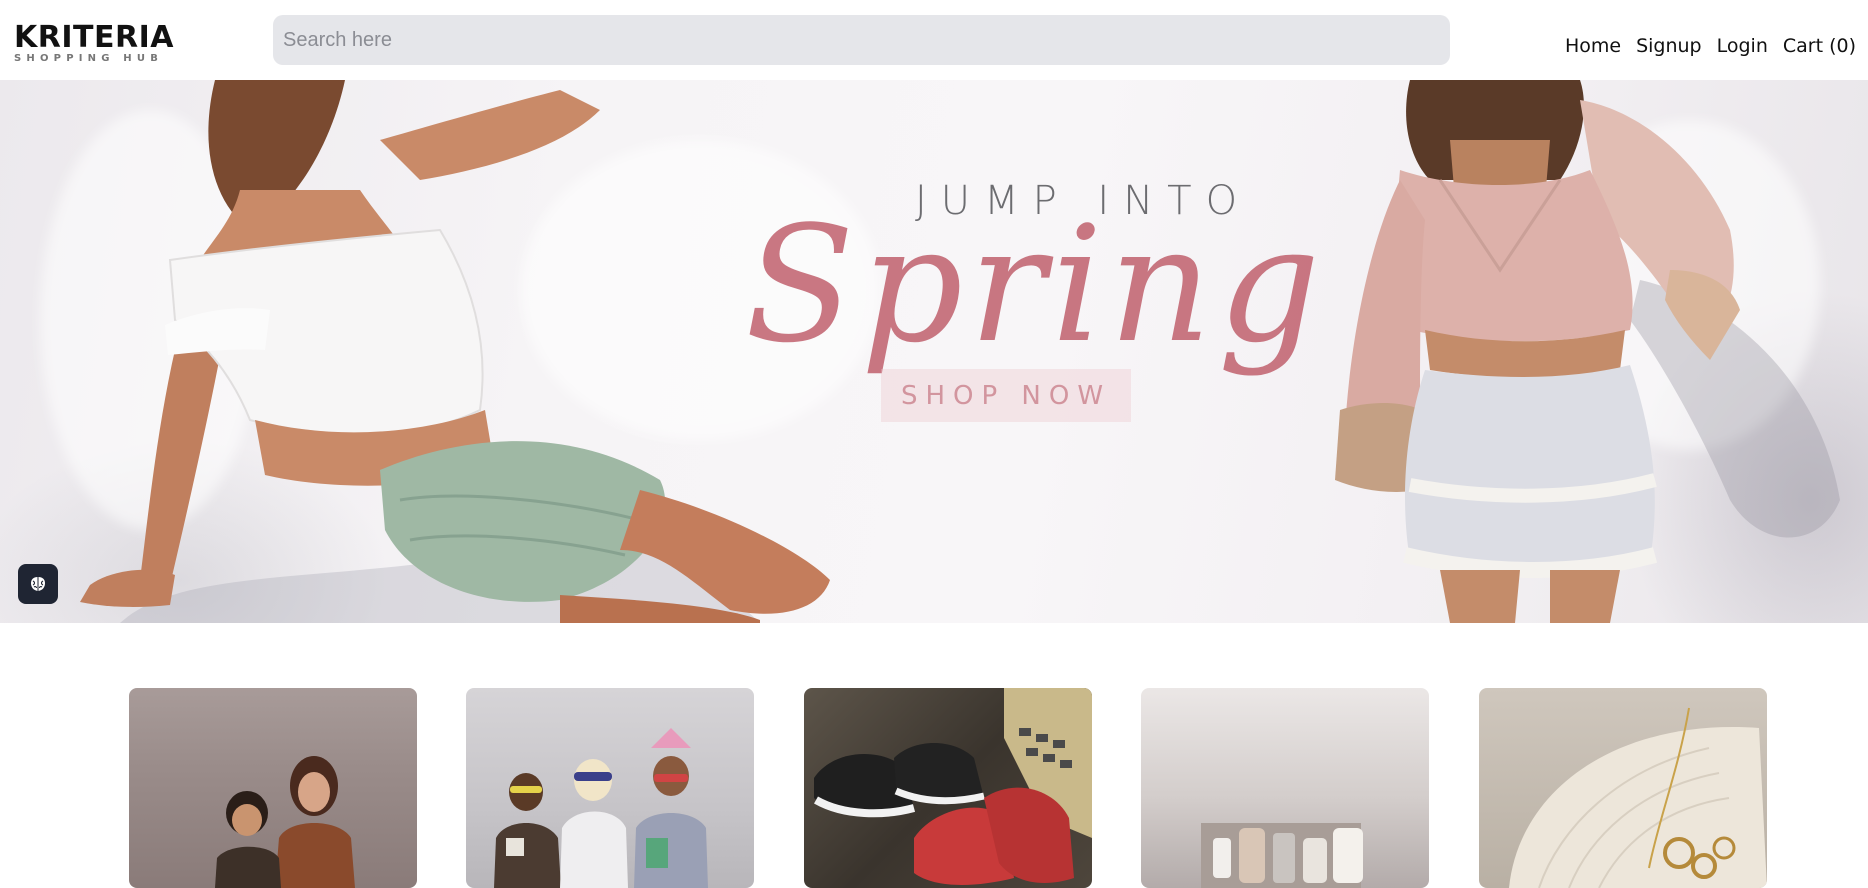 The image size is (1868, 888). I want to click on nav-cart-link: Cart (0), so click(1819, 46).